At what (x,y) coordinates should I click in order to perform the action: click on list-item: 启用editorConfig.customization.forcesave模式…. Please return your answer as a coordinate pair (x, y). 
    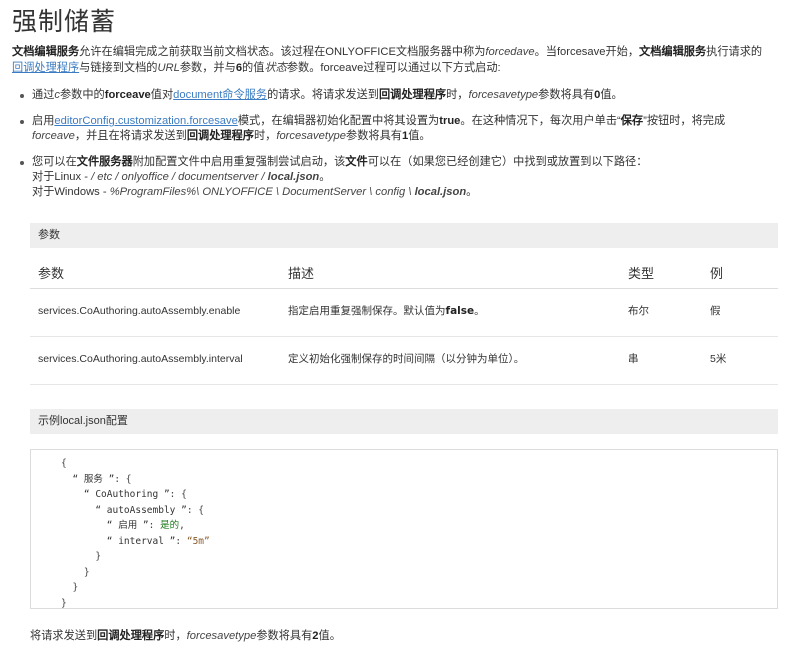
    Looking at the image, I should click on (400, 129).